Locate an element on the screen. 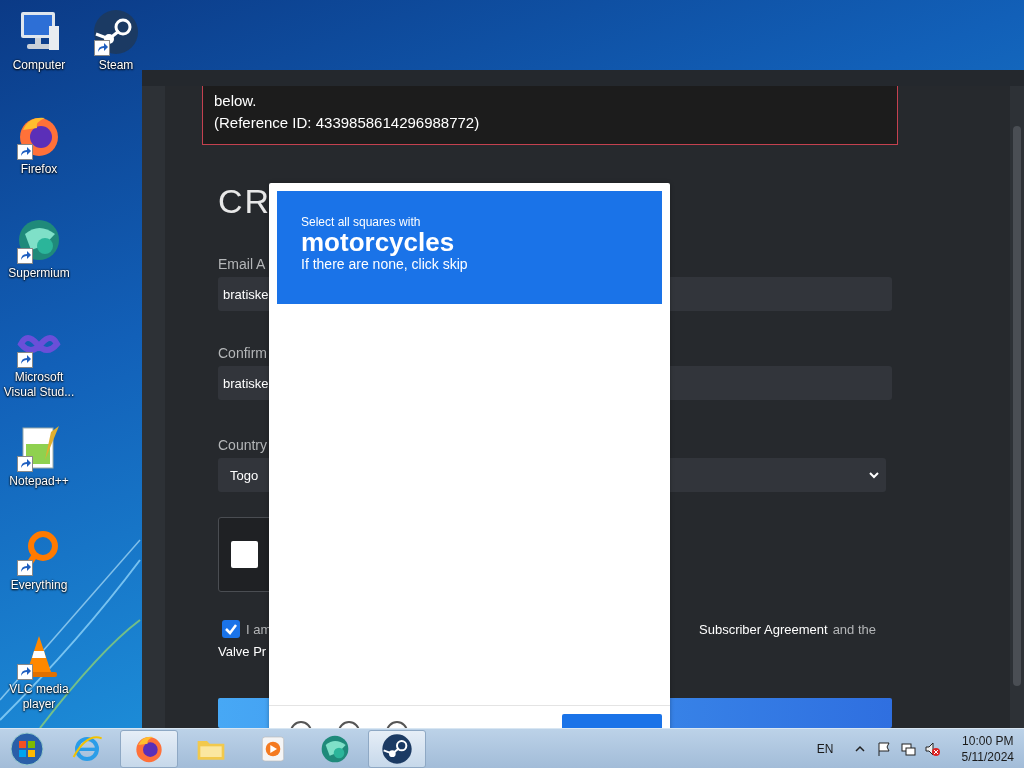  desktop-icon-label: Notepad++ is located at coordinates (39, 481).